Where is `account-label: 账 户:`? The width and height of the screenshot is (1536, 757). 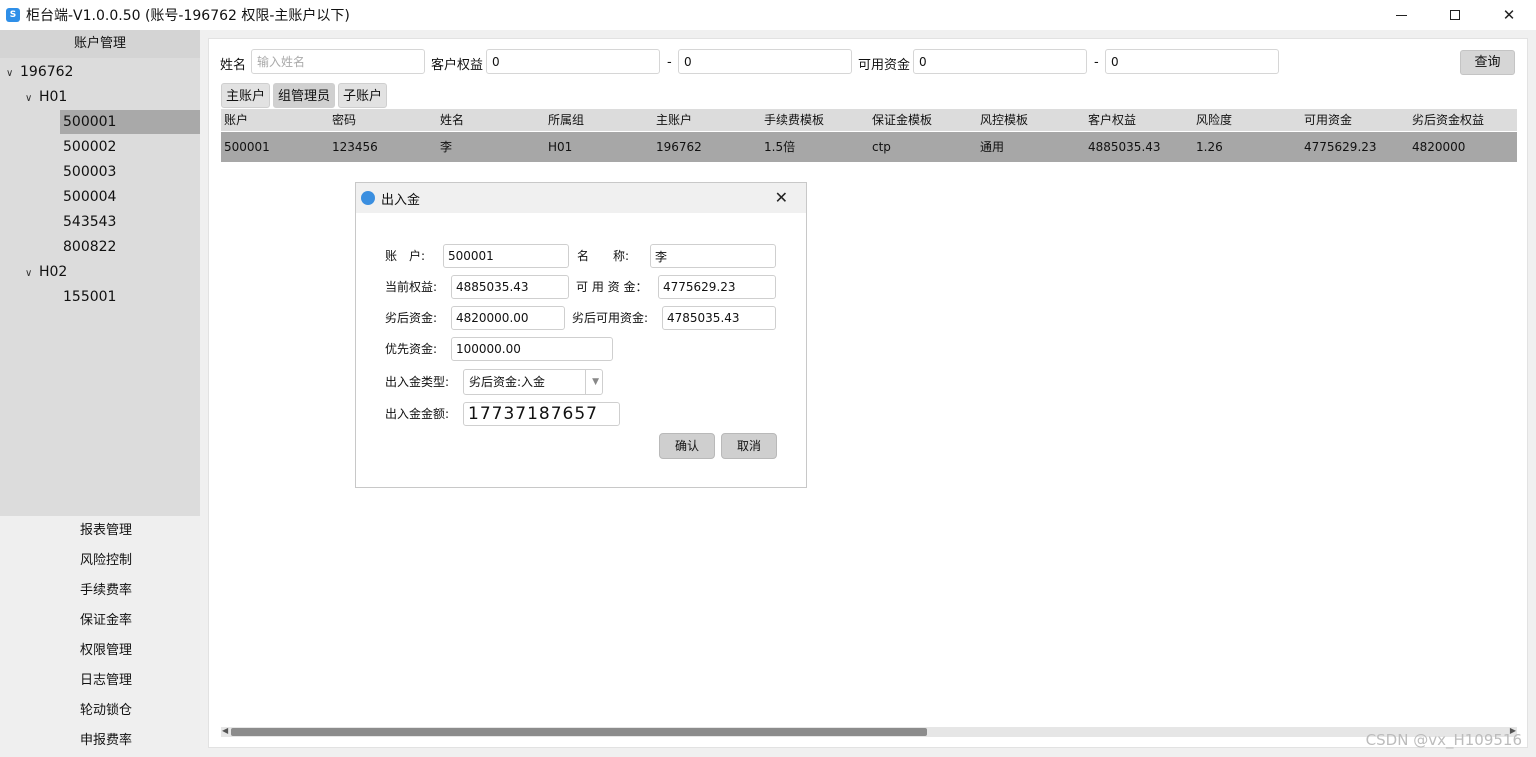
account-label: 账 户: is located at coordinates (405, 256).